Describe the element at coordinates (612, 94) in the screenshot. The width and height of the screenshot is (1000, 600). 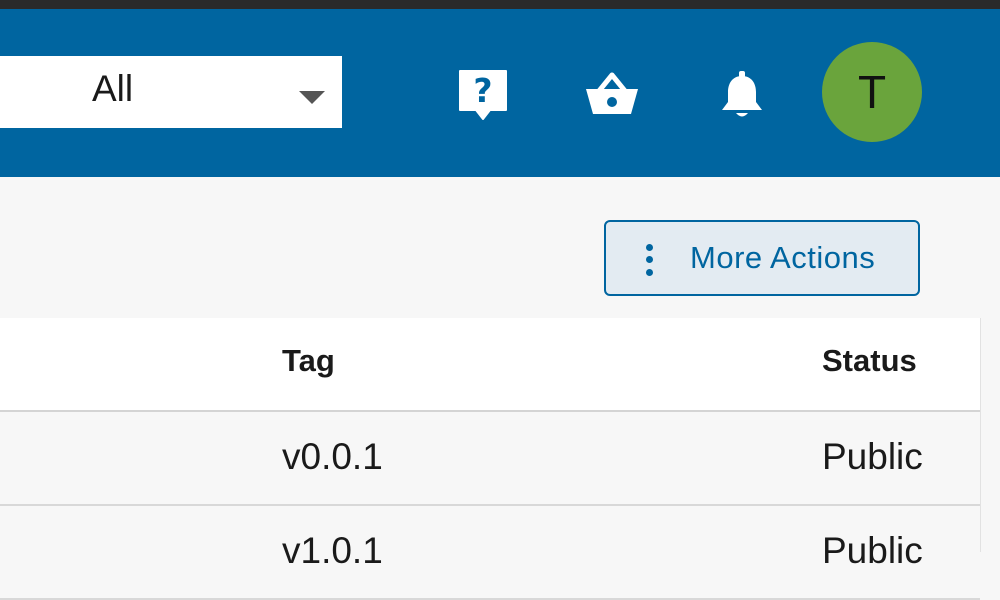
I see `basket-icon` at that location.